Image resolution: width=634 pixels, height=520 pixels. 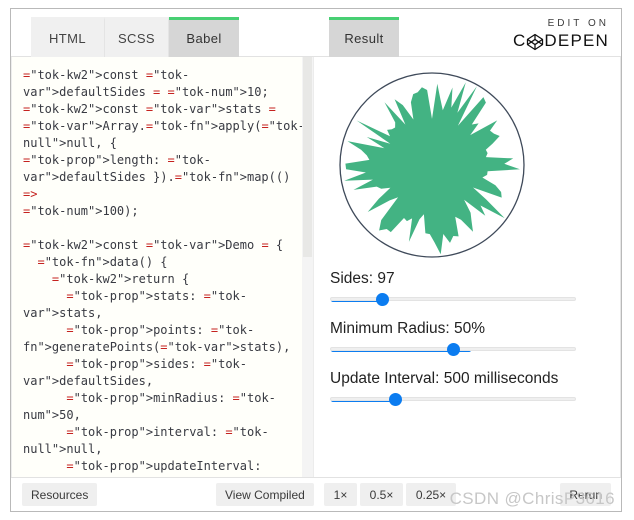 What do you see at coordinates (340, 494) in the screenshot?
I see `zoom-1x-button: 1×` at bounding box center [340, 494].